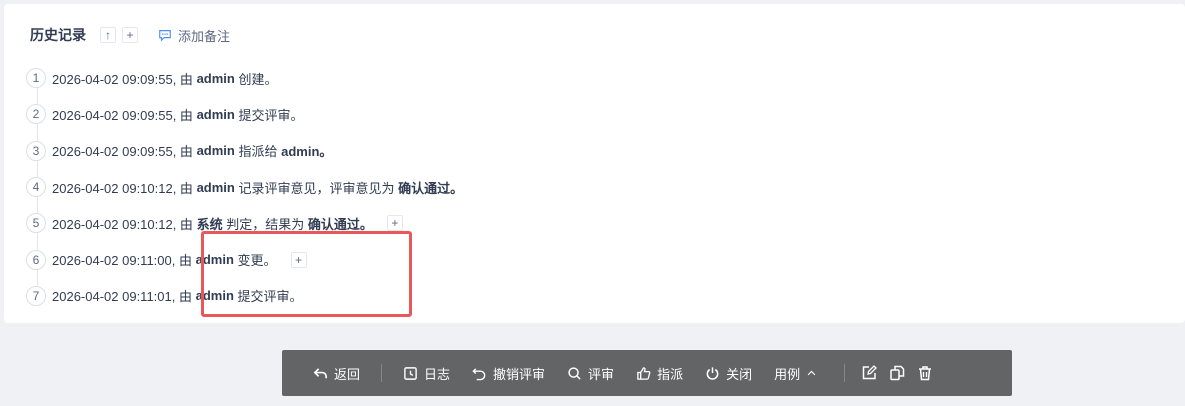 This screenshot has height=406, width=1185. I want to click on edit-icon, so click(870, 372).